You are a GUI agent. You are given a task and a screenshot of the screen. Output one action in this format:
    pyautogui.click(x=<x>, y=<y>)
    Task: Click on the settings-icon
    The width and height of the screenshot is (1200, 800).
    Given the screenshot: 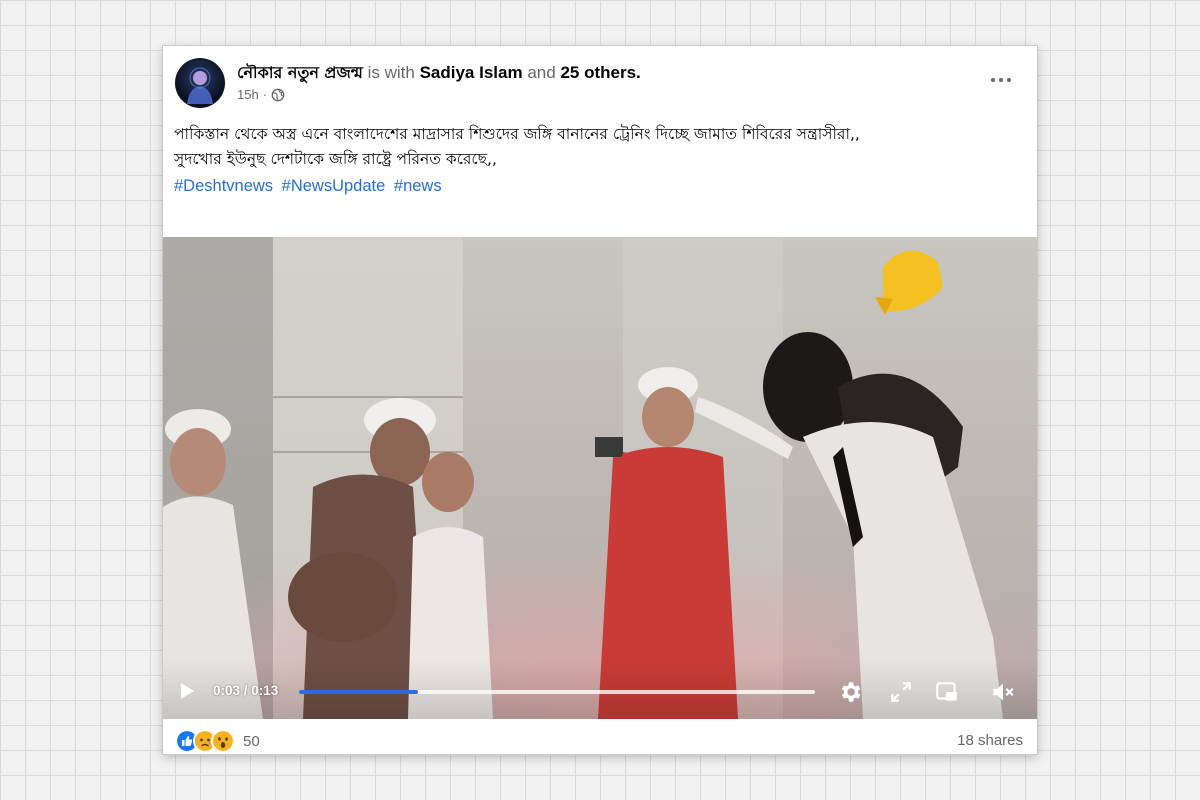 What is the action you would take?
    pyautogui.click(x=850, y=692)
    